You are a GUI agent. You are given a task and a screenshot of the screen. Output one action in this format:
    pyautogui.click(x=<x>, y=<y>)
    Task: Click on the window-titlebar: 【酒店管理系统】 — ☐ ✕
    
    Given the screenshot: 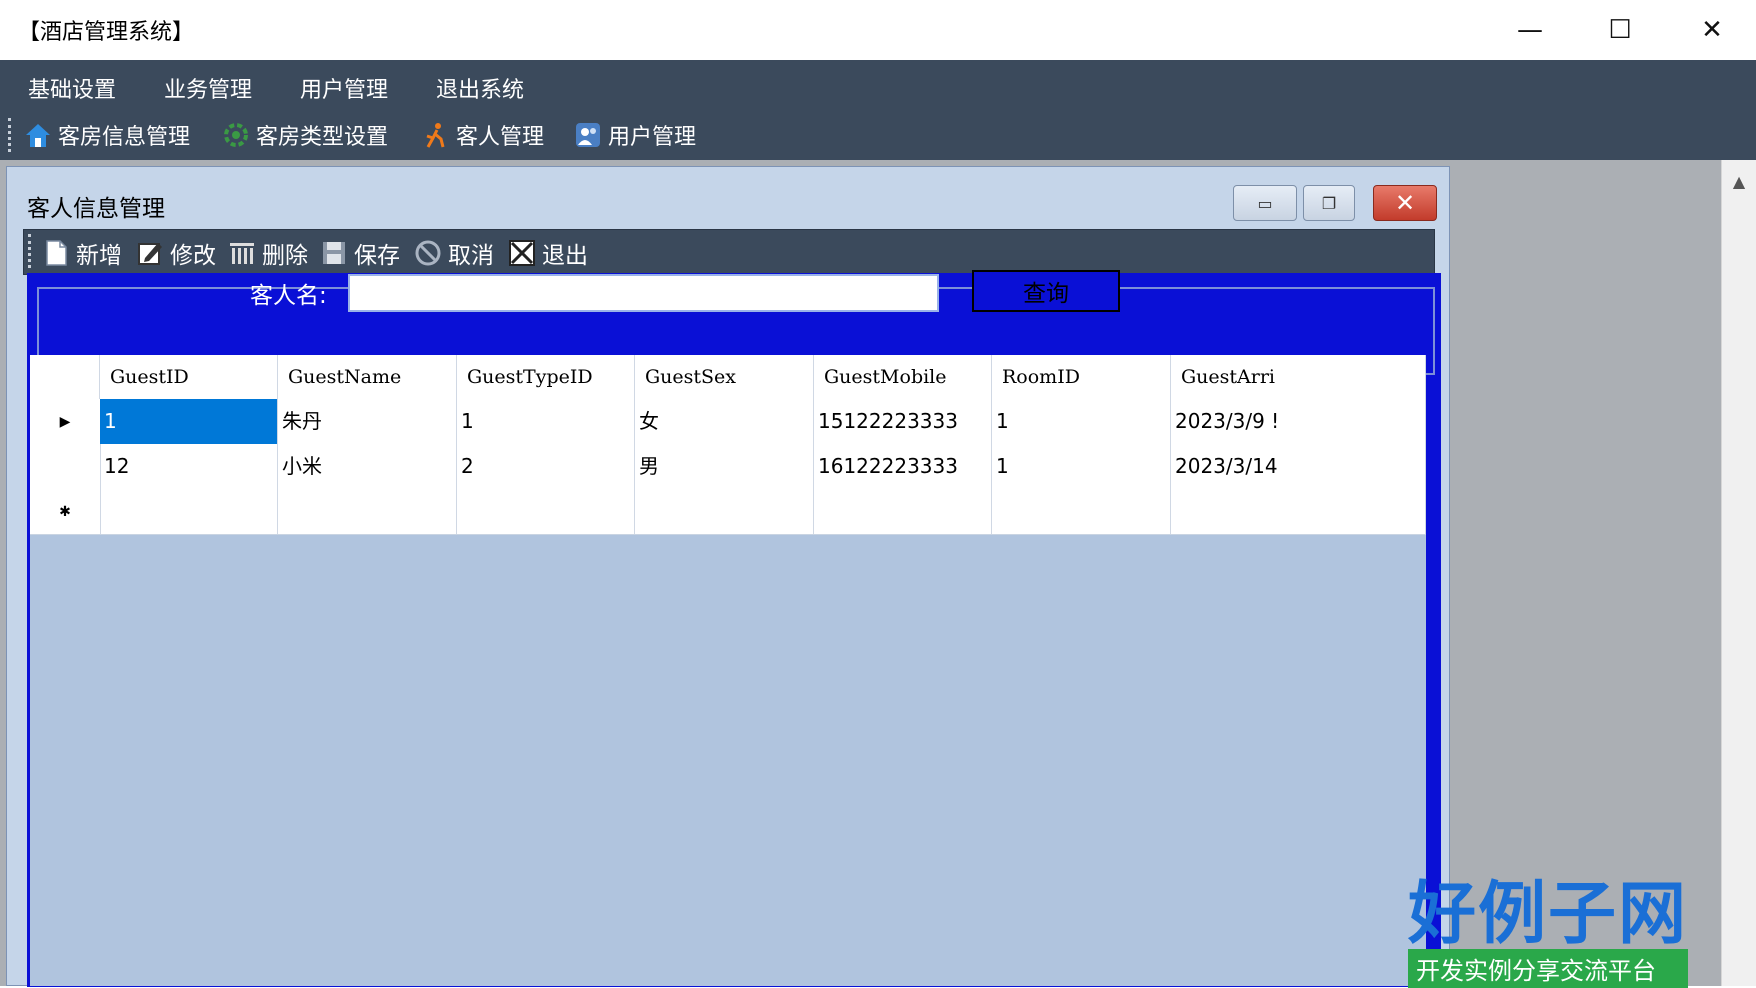 What is the action you would take?
    pyautogui.click(x=878, y=30)
    